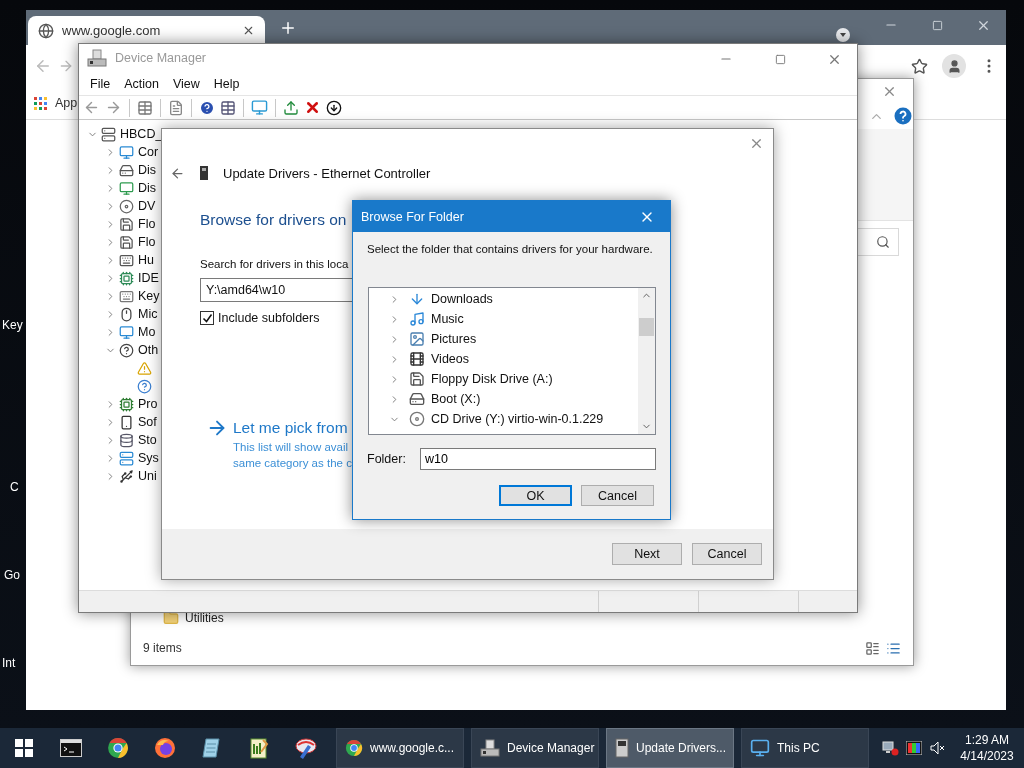 The width and height of the screenshot is (1024, 768). What do you see at coordinates (164, 748) in the screenshot?
I see `firefox-icon` at bounding box center [164, 748].